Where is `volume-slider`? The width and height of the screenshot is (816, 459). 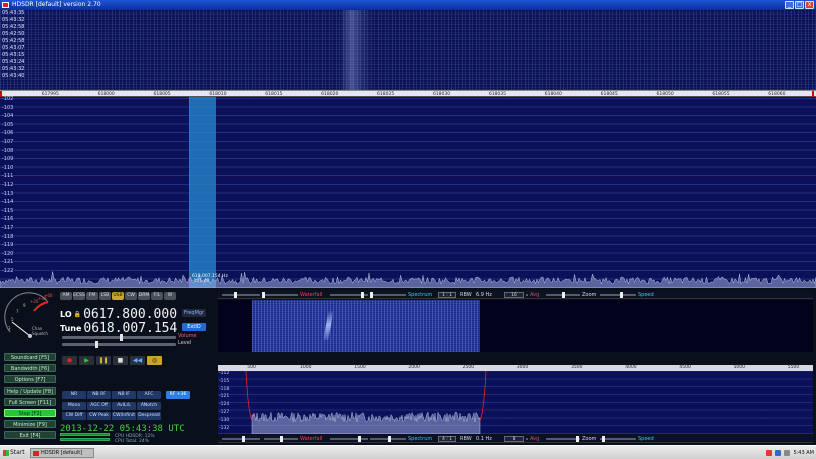 volume-slider is located at coordinates (119, 337).